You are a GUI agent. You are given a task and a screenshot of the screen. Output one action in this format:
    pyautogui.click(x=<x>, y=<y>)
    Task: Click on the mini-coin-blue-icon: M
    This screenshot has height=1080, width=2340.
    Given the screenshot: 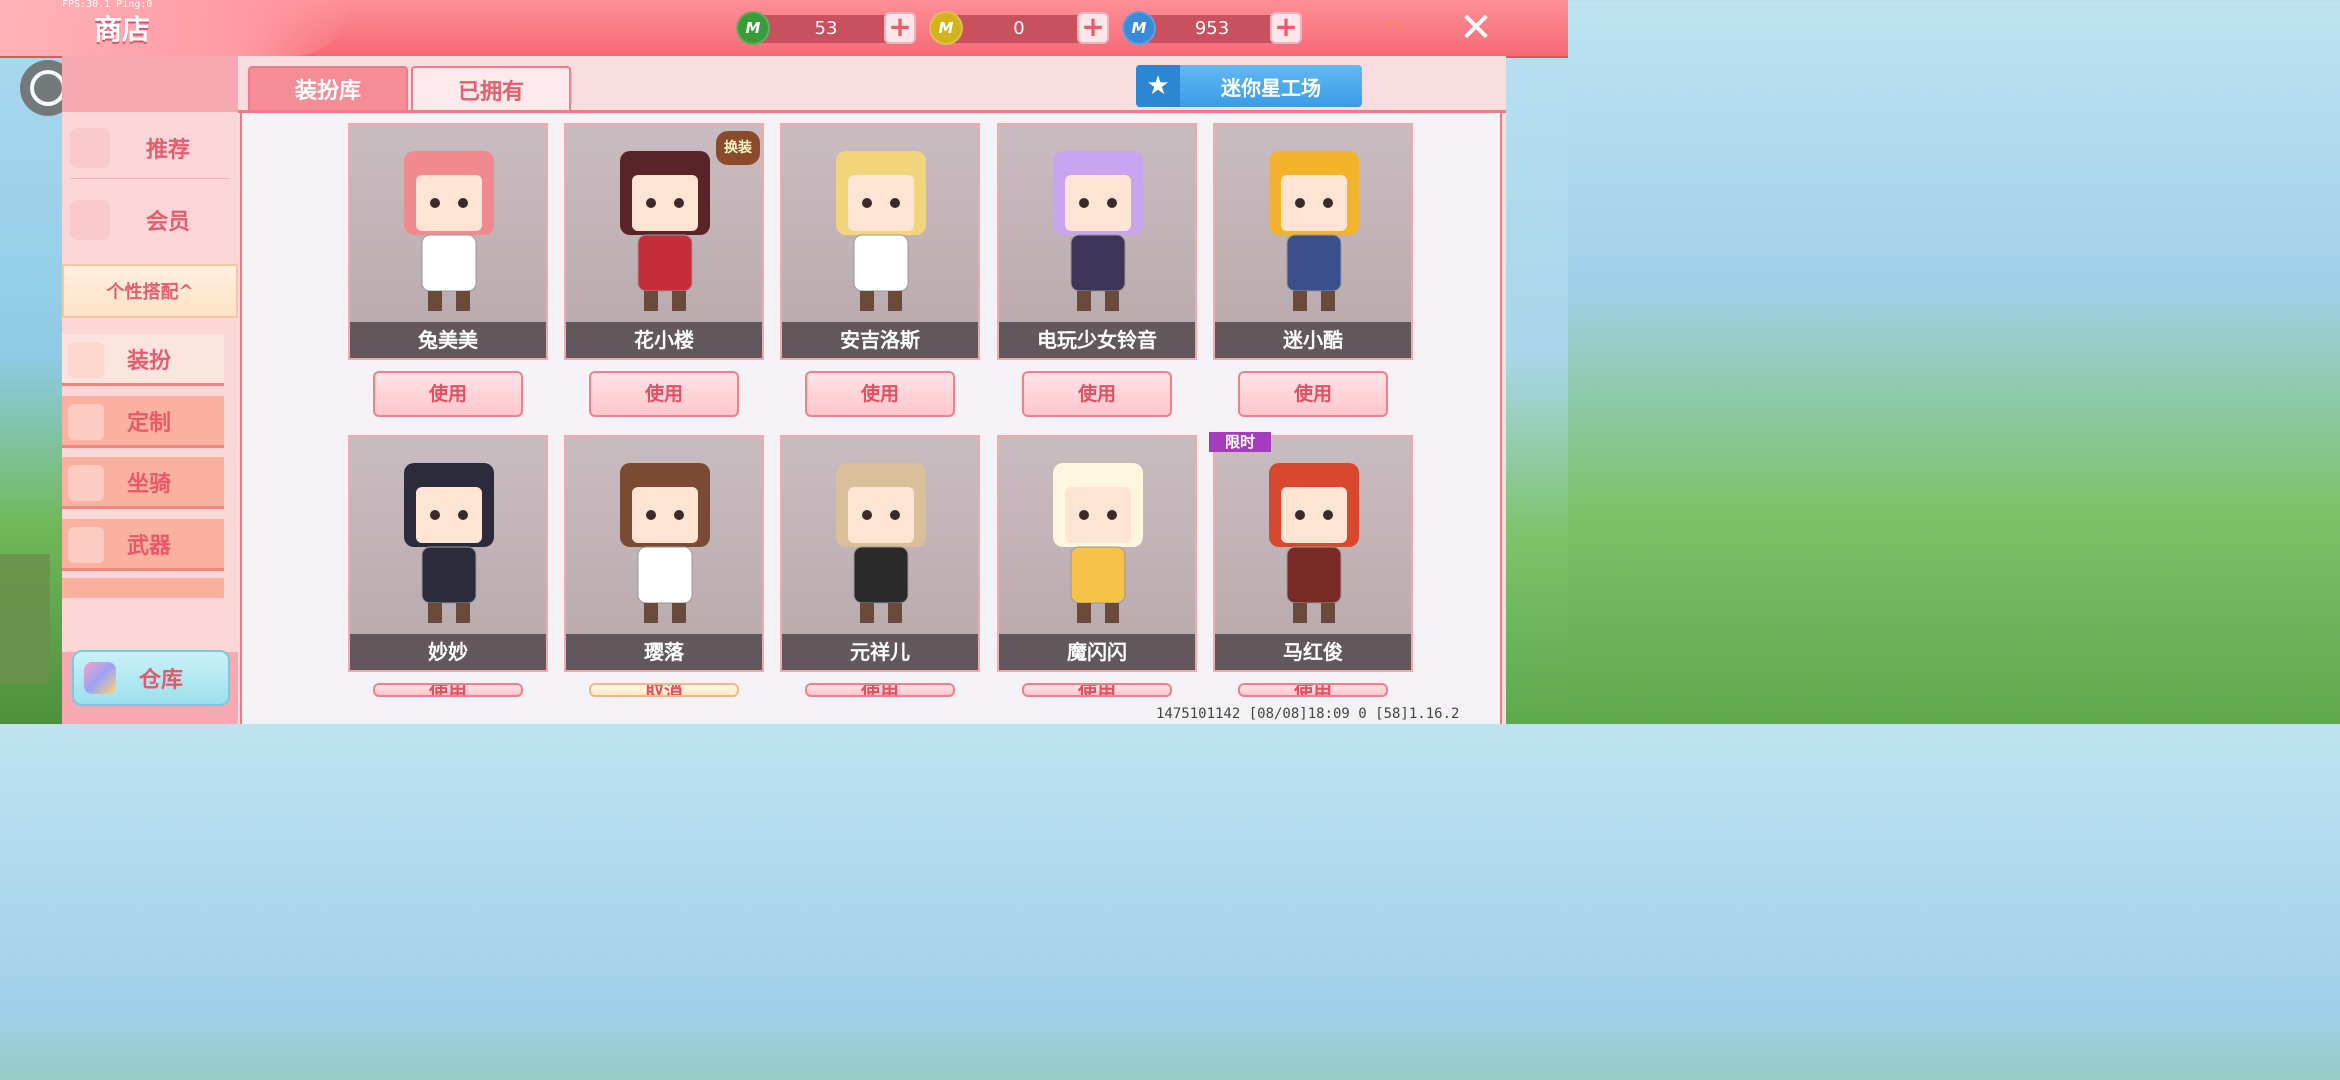 What is the action you would take?
    pyautogui.click(x=1139, y=28)
    